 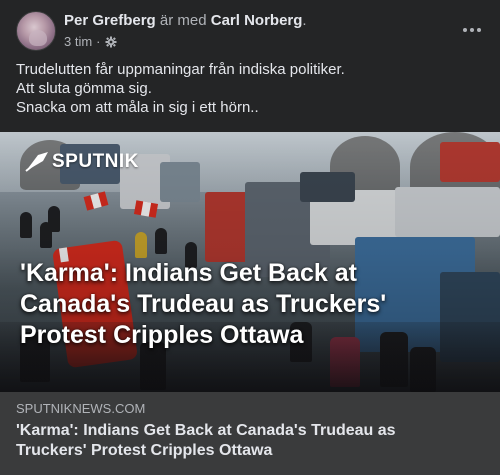 I want to click on link-title-line: Truckers' Protest Cripples Ottawa, so click(x=144, y=450).